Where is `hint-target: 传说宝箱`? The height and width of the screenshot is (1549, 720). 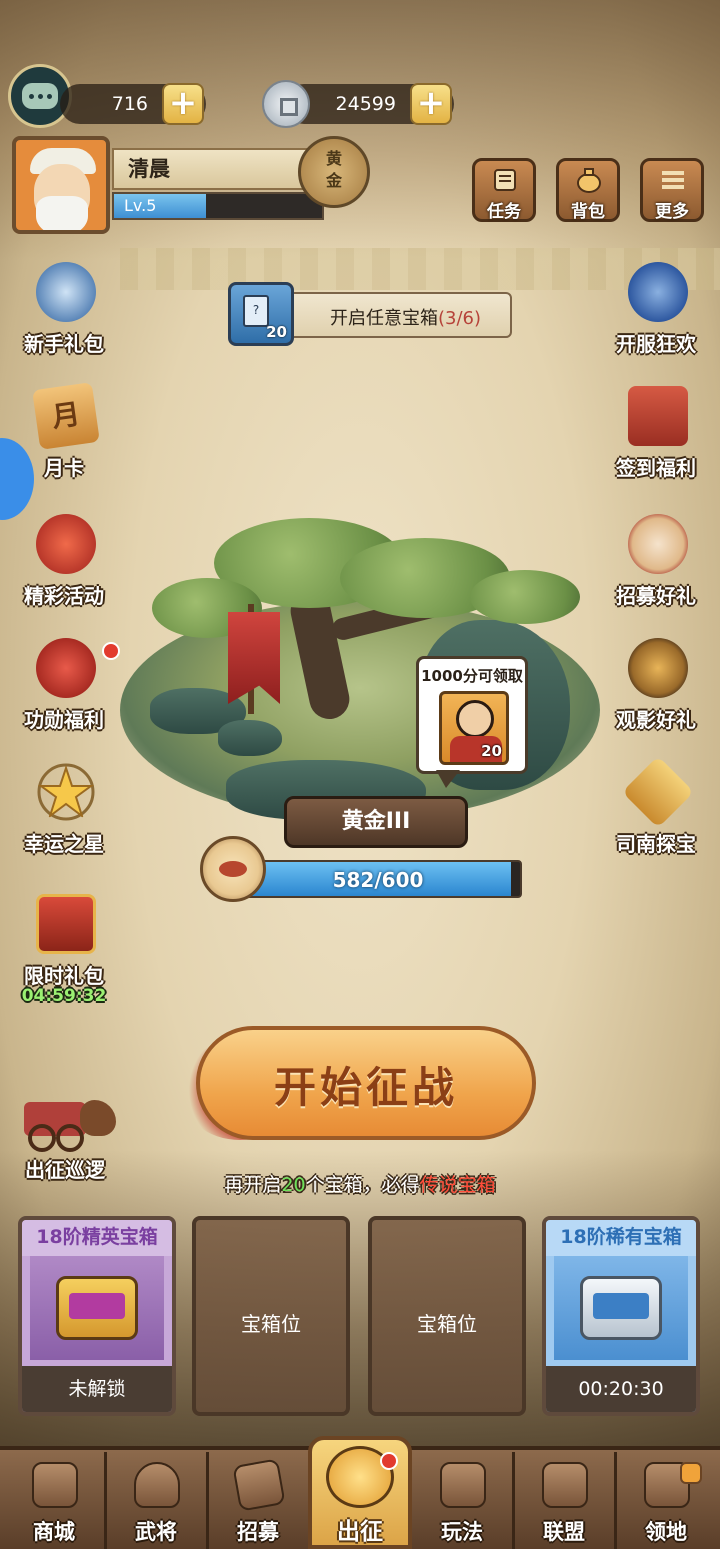 hint-target: 传说宝箱 is located at coordinates (457, 1185).